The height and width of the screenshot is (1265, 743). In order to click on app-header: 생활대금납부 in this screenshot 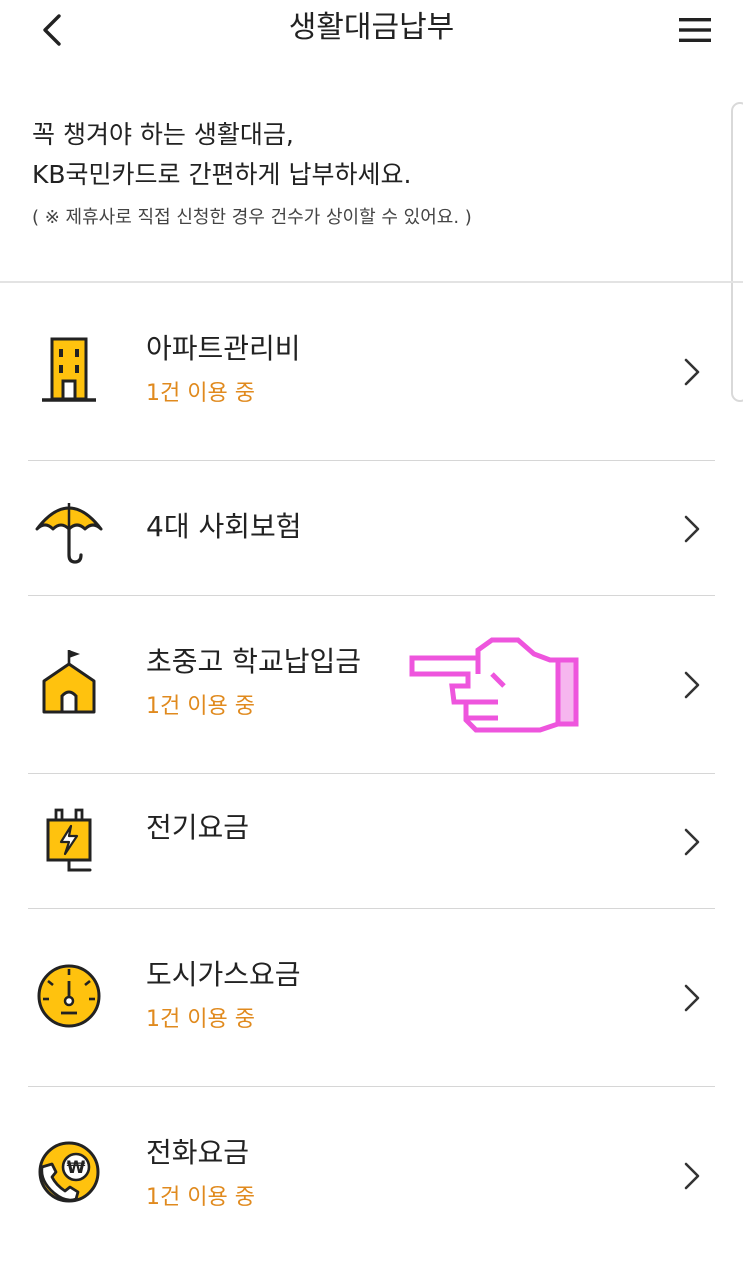, I will do `click(371, 31)`.